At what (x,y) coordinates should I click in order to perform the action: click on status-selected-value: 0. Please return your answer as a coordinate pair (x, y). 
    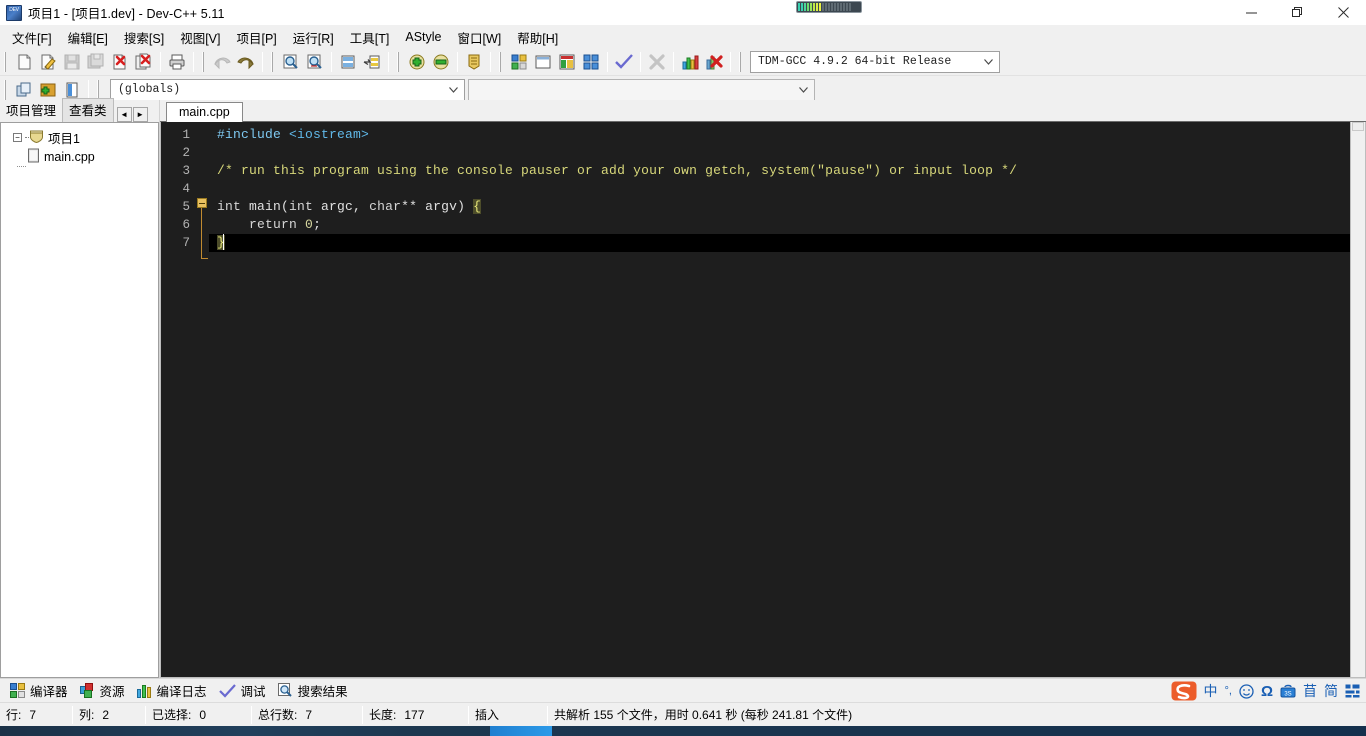
    Looking at the image, I should click on (203, 714).